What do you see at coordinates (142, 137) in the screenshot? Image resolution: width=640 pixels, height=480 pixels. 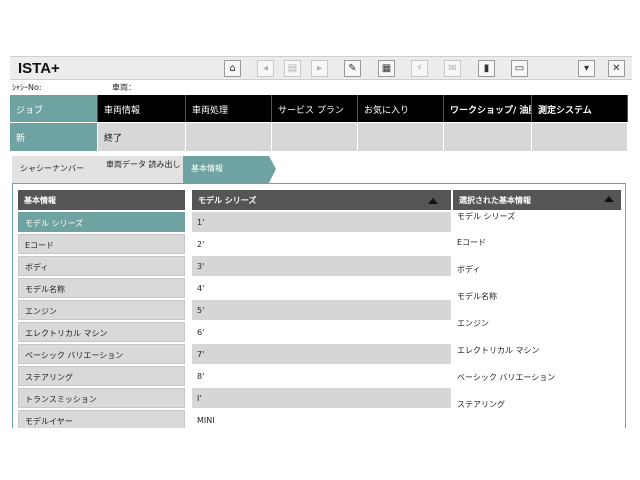 I see `subnav-end: 終了` at bounding box center [142, 137].